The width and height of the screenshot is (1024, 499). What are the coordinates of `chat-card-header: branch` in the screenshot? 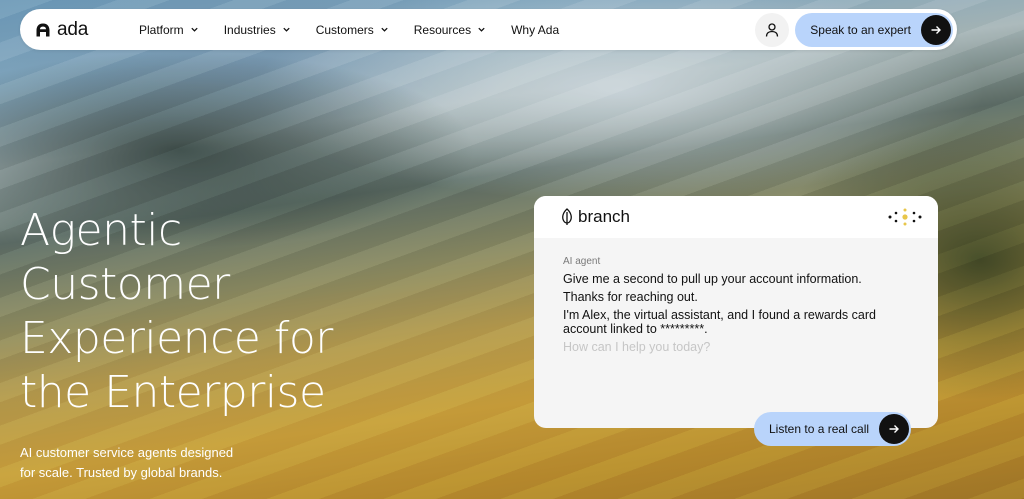 It's located at (736, 217).